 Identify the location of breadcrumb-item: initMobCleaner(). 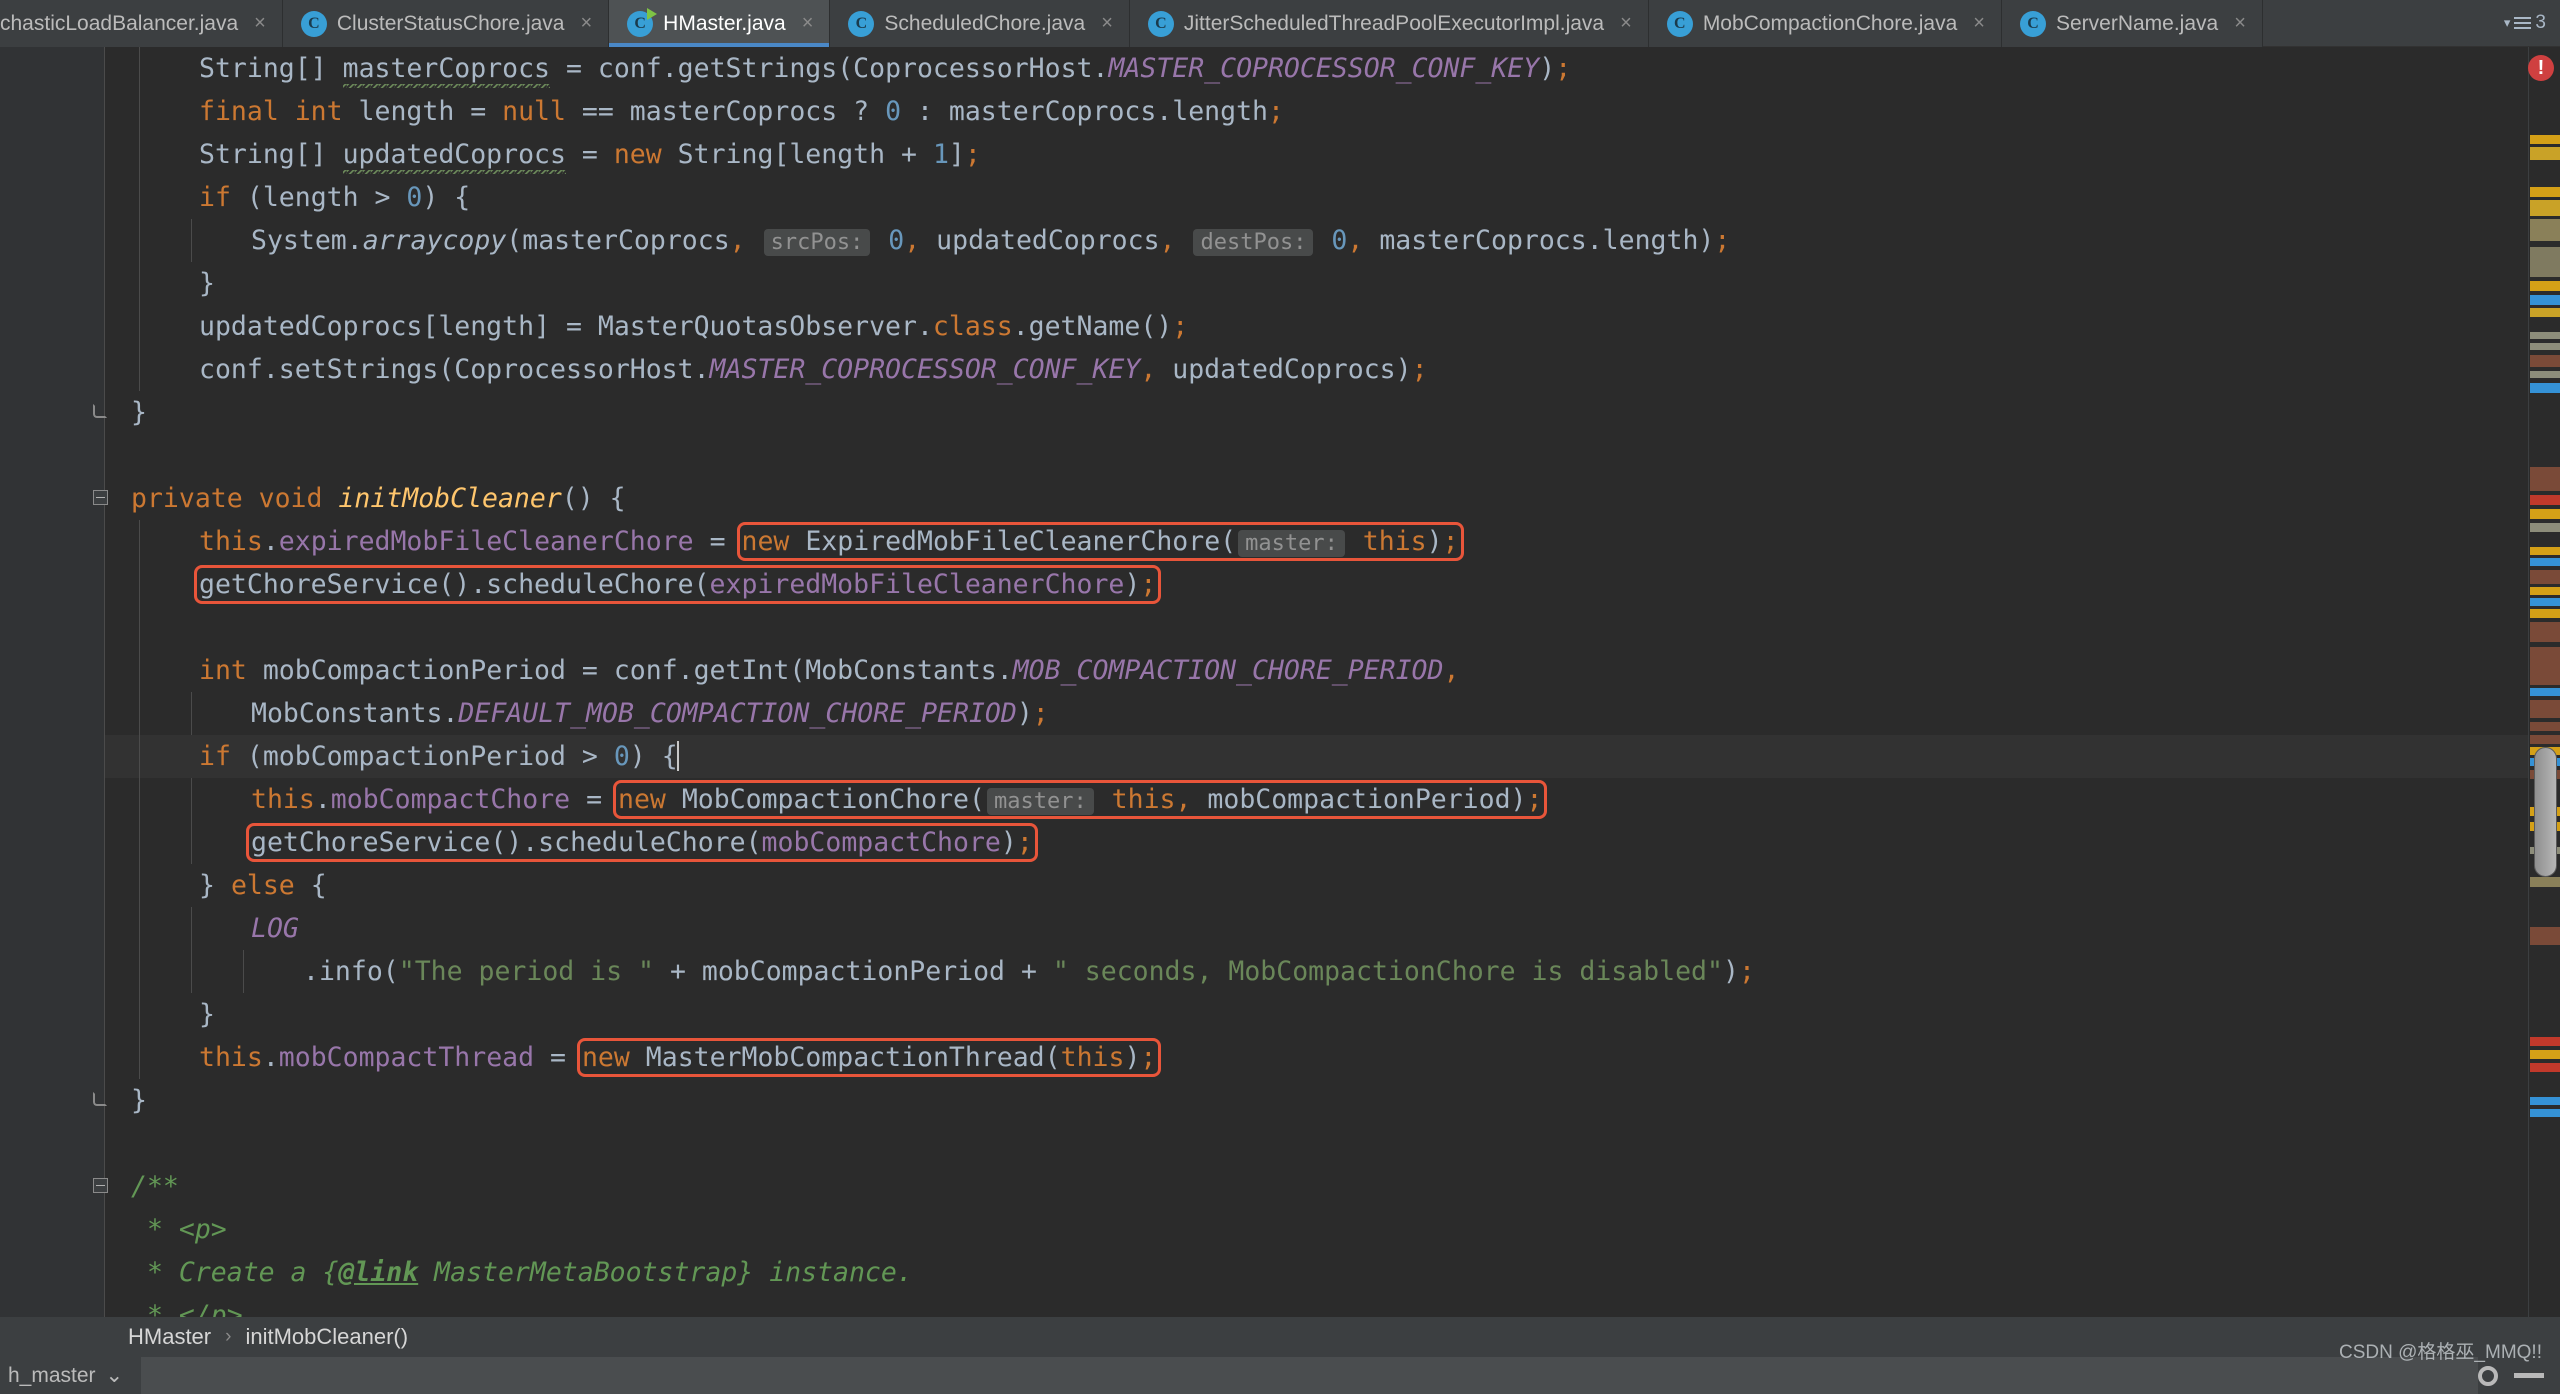
(326, 1337).